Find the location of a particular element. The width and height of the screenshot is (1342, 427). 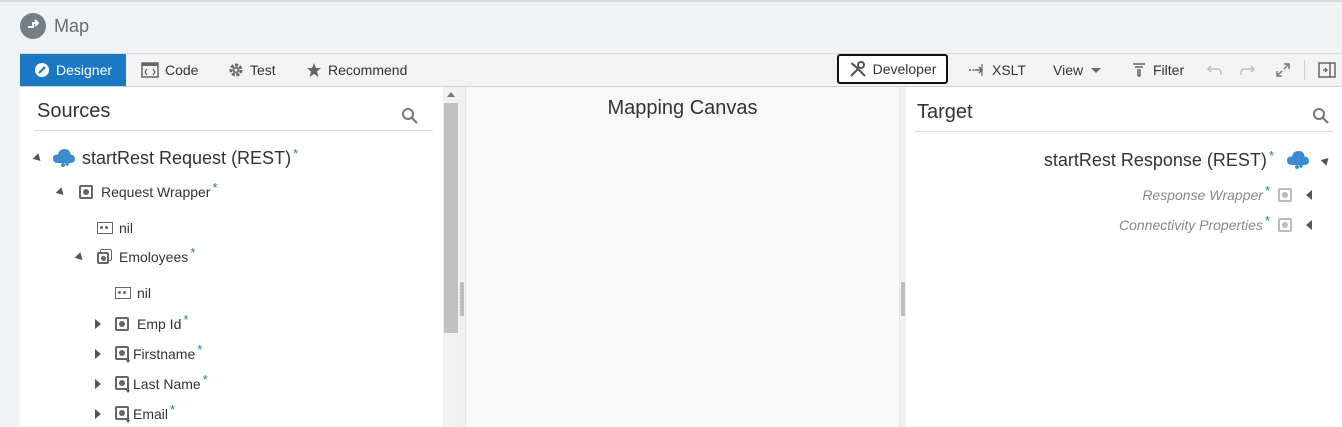

tree-node-label: Email is located at coordinates (151, 414).